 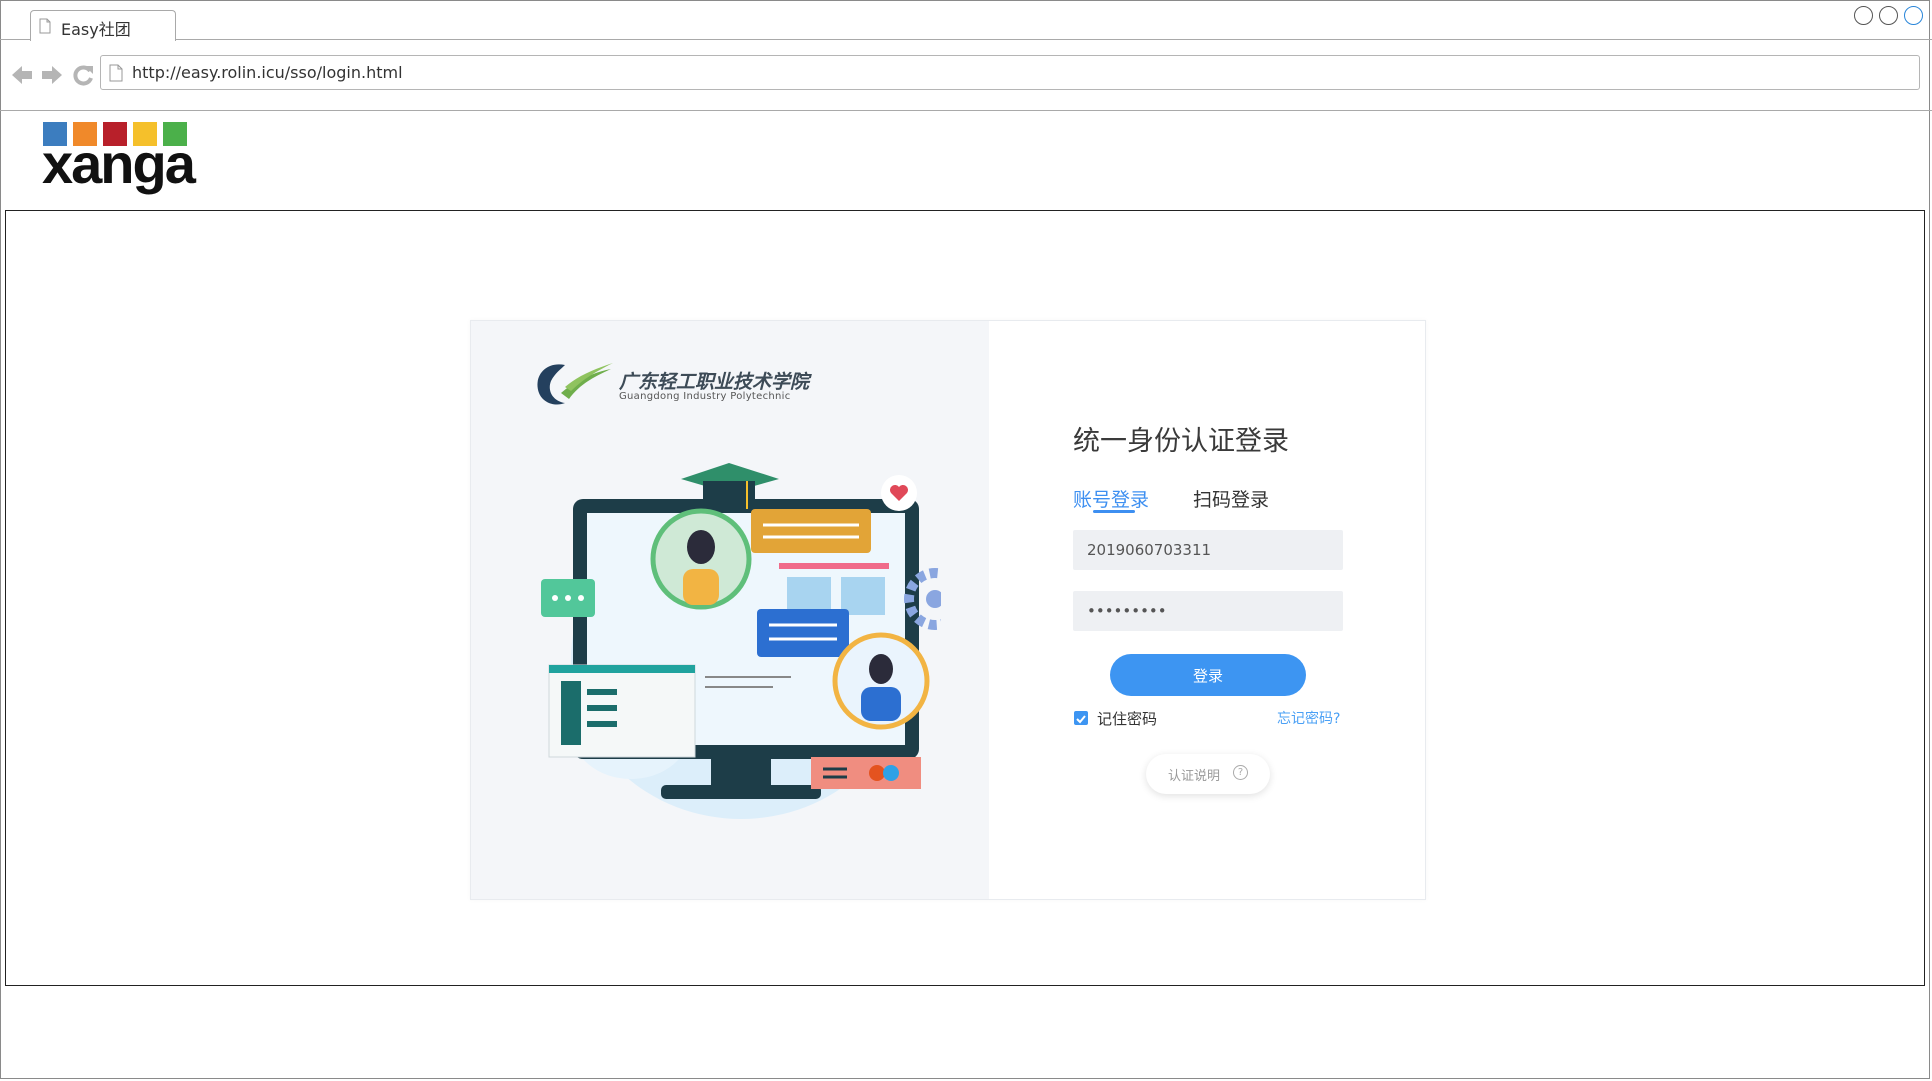 I want to click on remember-password-label: 记住密码, so click(x=1127, y=718).